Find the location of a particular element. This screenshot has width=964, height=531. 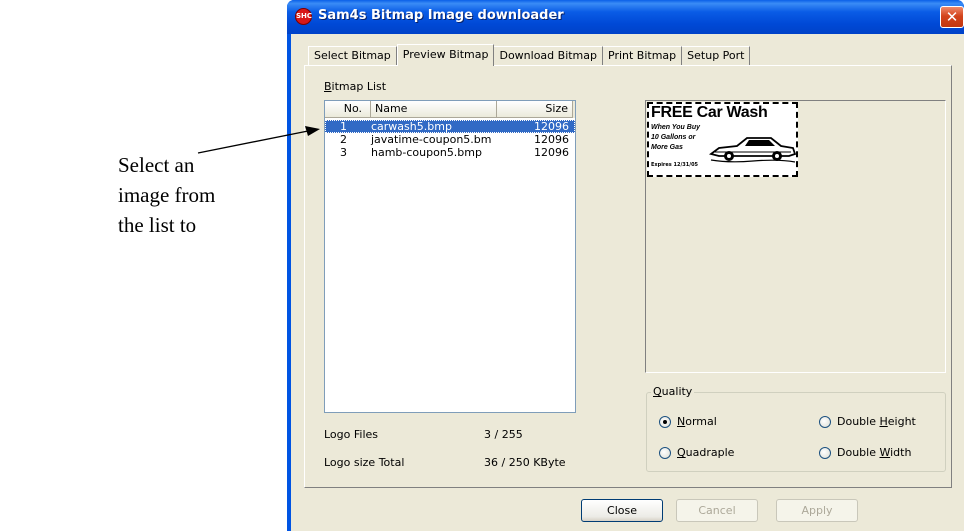

radio-double-height-label: Double Height is located at coordinates (876, 421).